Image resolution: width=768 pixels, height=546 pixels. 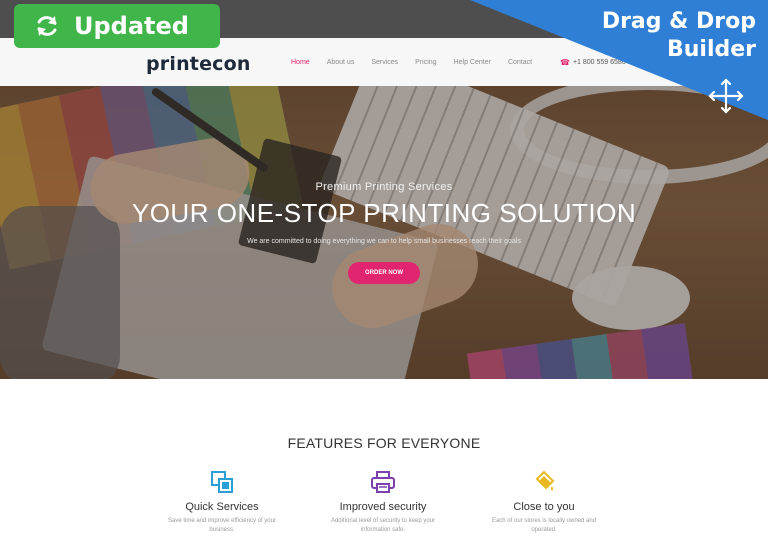 What do you see at coordinates (384, 443) in the screenshot?
I see `features-title: FEATURES FOR EVERYONE` at bounding box center [384, 443].